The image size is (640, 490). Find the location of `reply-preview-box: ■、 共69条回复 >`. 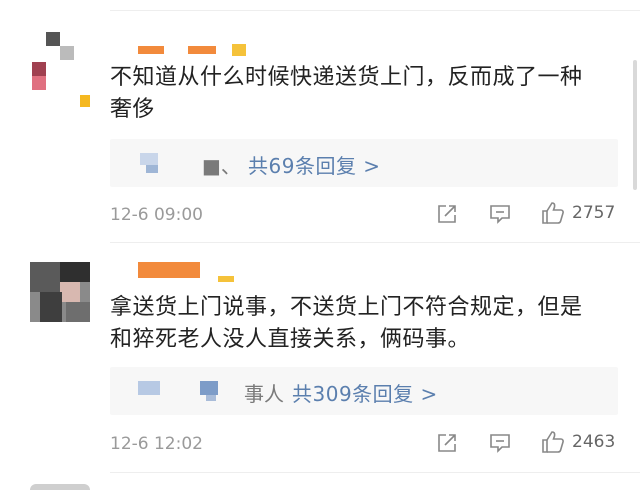

reply-preview-box: ■、 共69条回复 > is located at coordinates (364, 163).